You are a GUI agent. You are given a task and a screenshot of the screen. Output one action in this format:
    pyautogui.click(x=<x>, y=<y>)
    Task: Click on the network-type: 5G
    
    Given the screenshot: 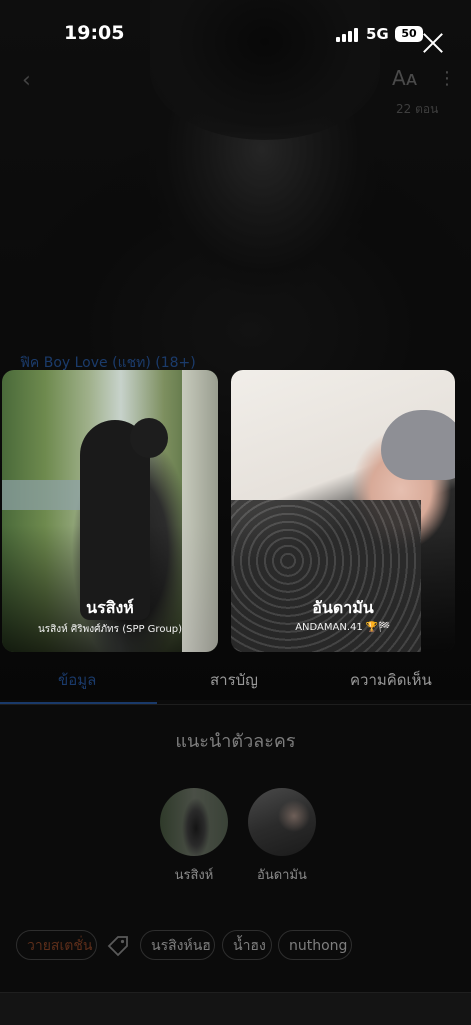 What is the action you would take?
    pyautogui.click(x=377, y=34)
    